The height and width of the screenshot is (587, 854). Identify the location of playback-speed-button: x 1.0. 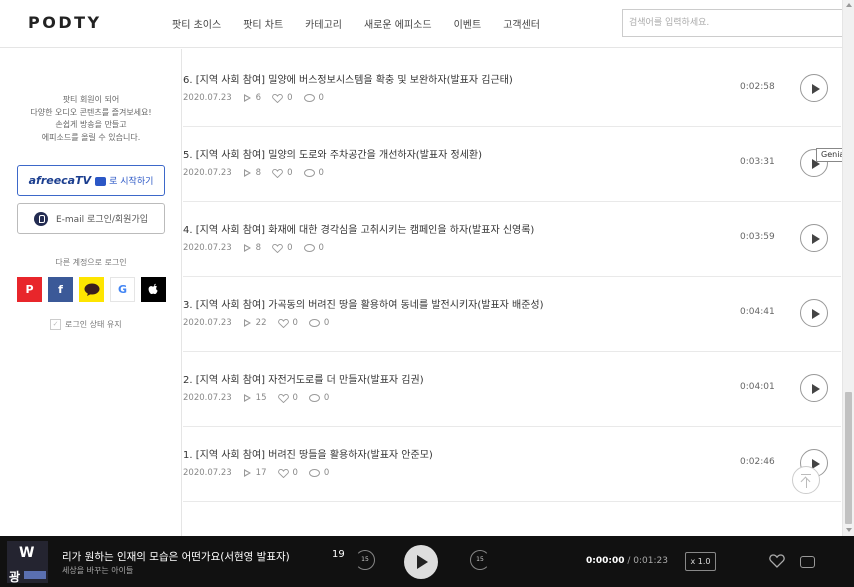
(700, 561).